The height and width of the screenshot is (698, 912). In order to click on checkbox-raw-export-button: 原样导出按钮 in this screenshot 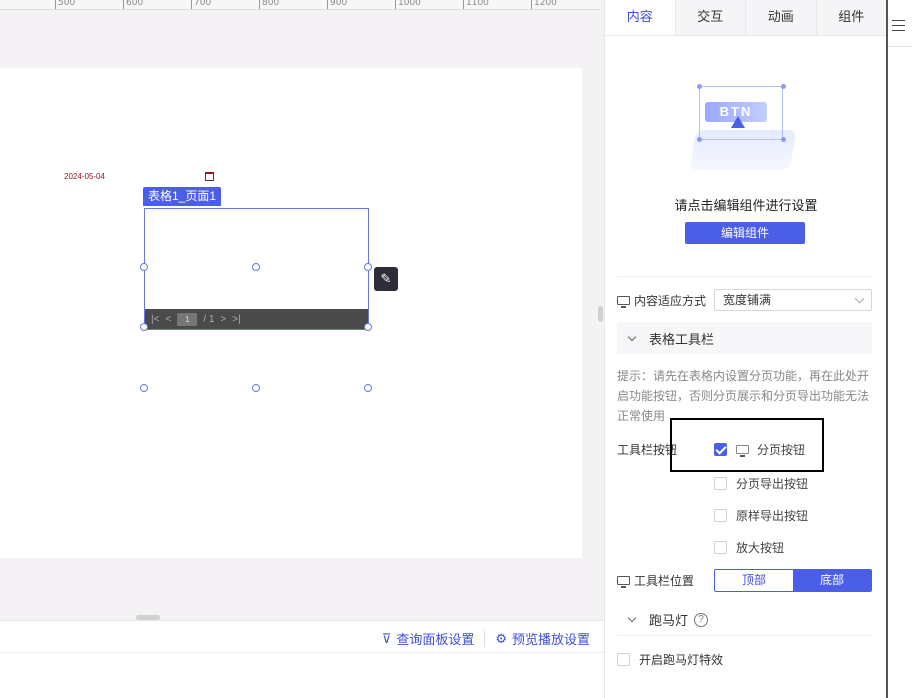, I will do `click(761, 515)`.